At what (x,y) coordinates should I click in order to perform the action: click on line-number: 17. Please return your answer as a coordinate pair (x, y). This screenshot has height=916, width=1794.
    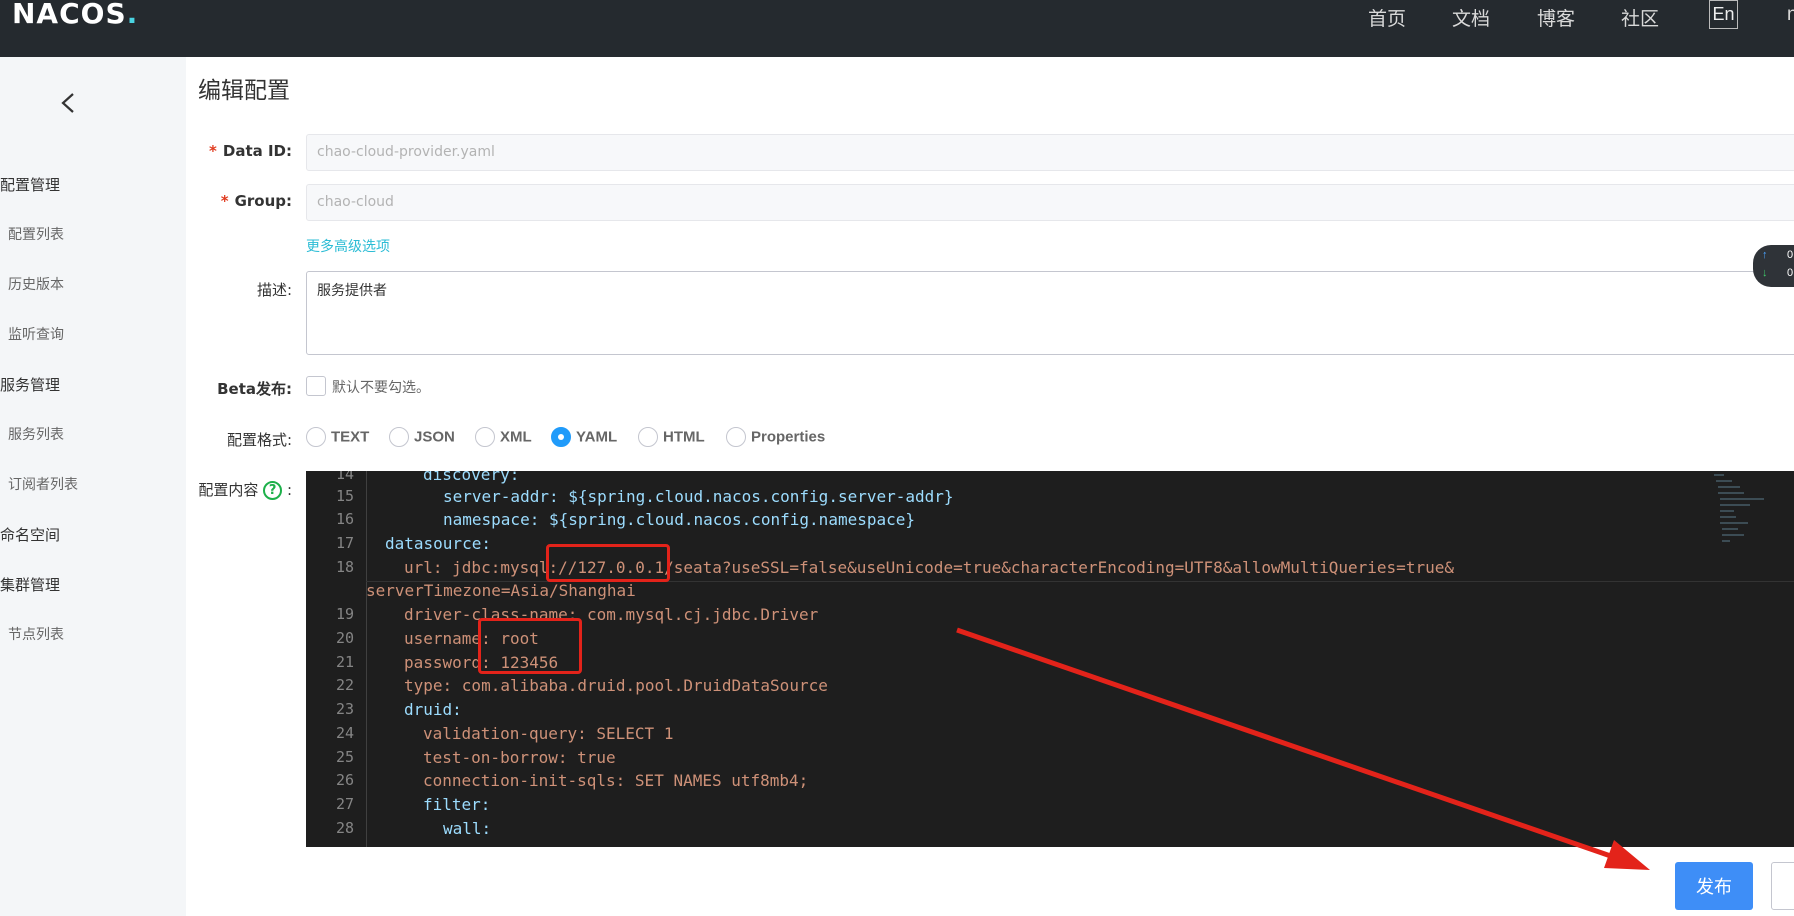
    Looking at the image, I should click on (344, 543).